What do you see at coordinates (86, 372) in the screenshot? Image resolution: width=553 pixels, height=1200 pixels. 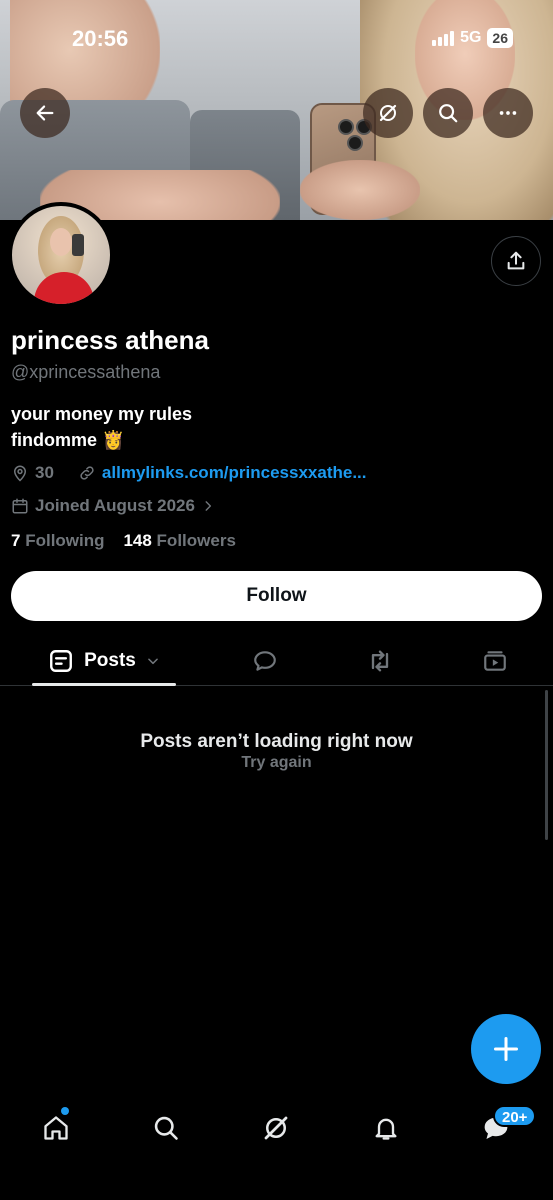 I see `profile-handle: @xprincessathena` at bounding box center [86, 372].